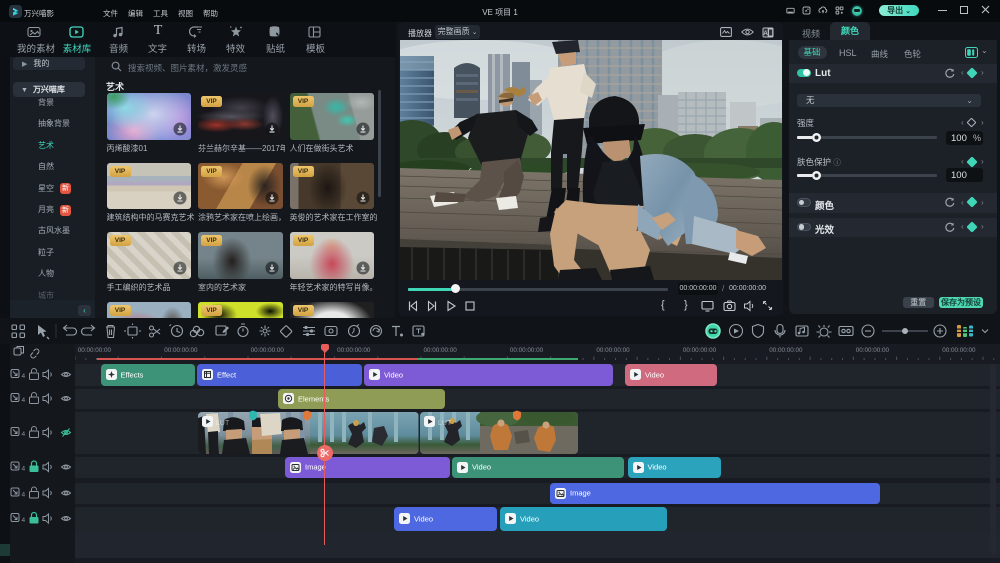 The height and width of the screenshot is (563, 1000). Describe the element at coordinates (765, 34) in the screenshot. I see `svg-text: A` at that location.